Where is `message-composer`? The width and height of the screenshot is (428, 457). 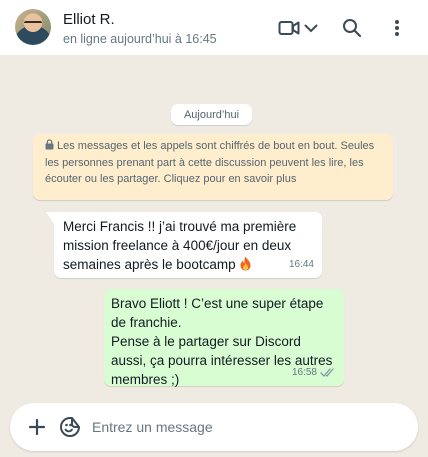
message-composer is located at coordinates (214, 427).